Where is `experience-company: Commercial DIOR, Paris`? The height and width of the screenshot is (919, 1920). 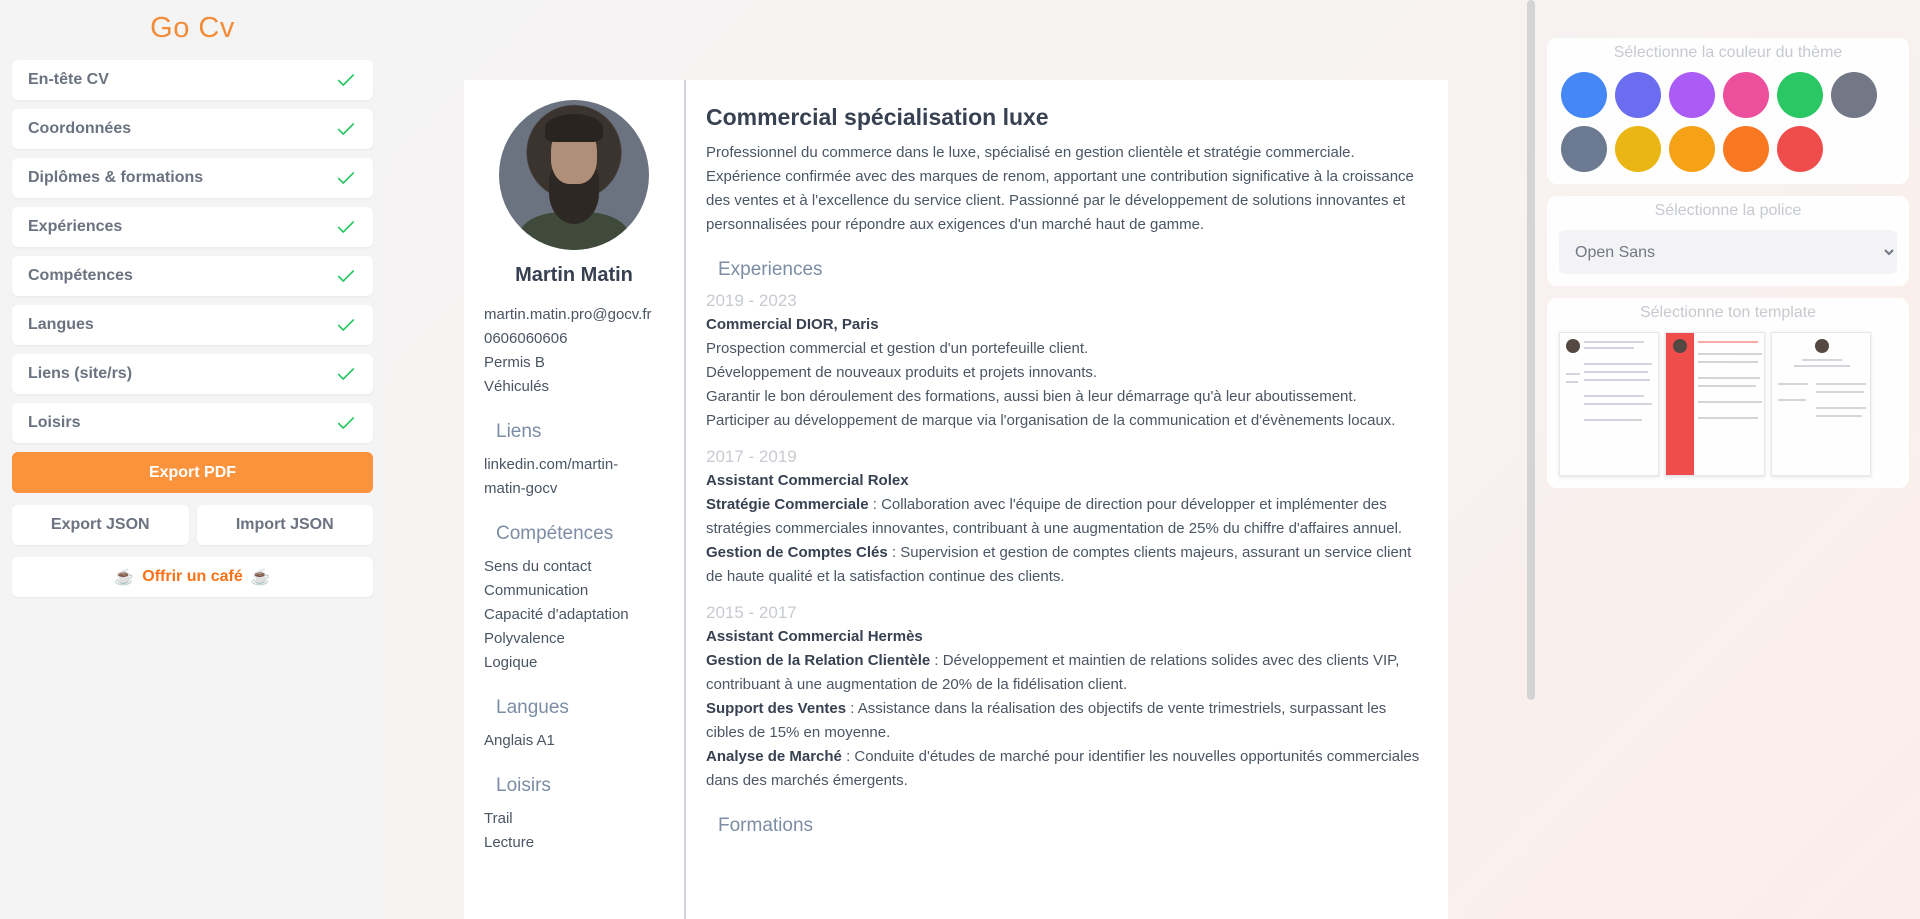 experience-company: Commercial DIOR, Paris is located at coordinates (792, 324).